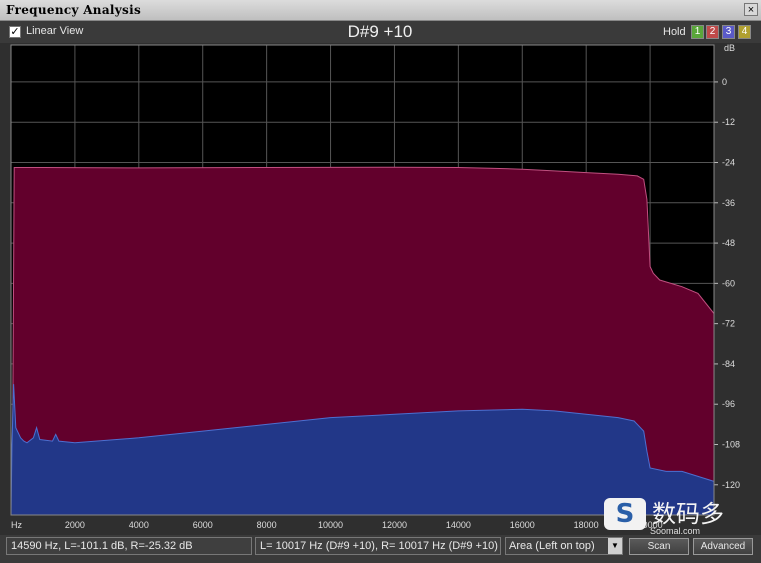  I want to click on display-mode-value: Area (Left on top), so click(552, 546).